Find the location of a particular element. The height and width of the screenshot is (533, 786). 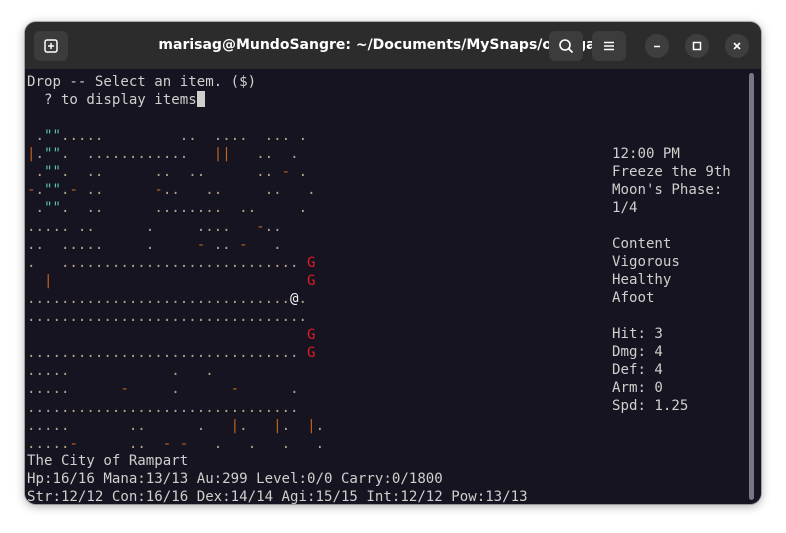

maximize-button is located at coordinates (697, 46).